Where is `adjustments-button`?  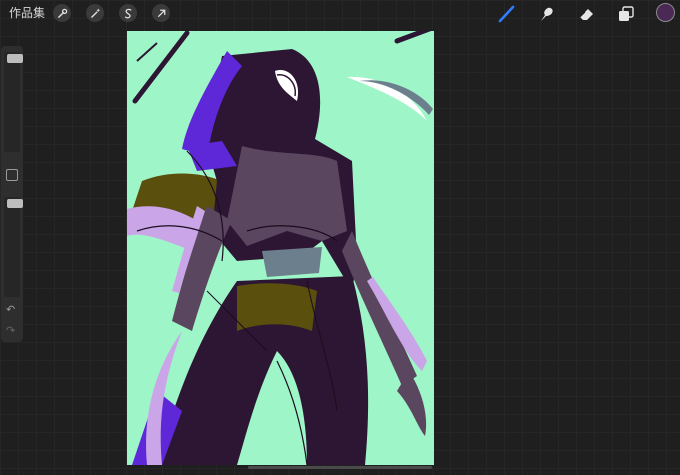 adjustments-button is located at coordinates (95, 13).